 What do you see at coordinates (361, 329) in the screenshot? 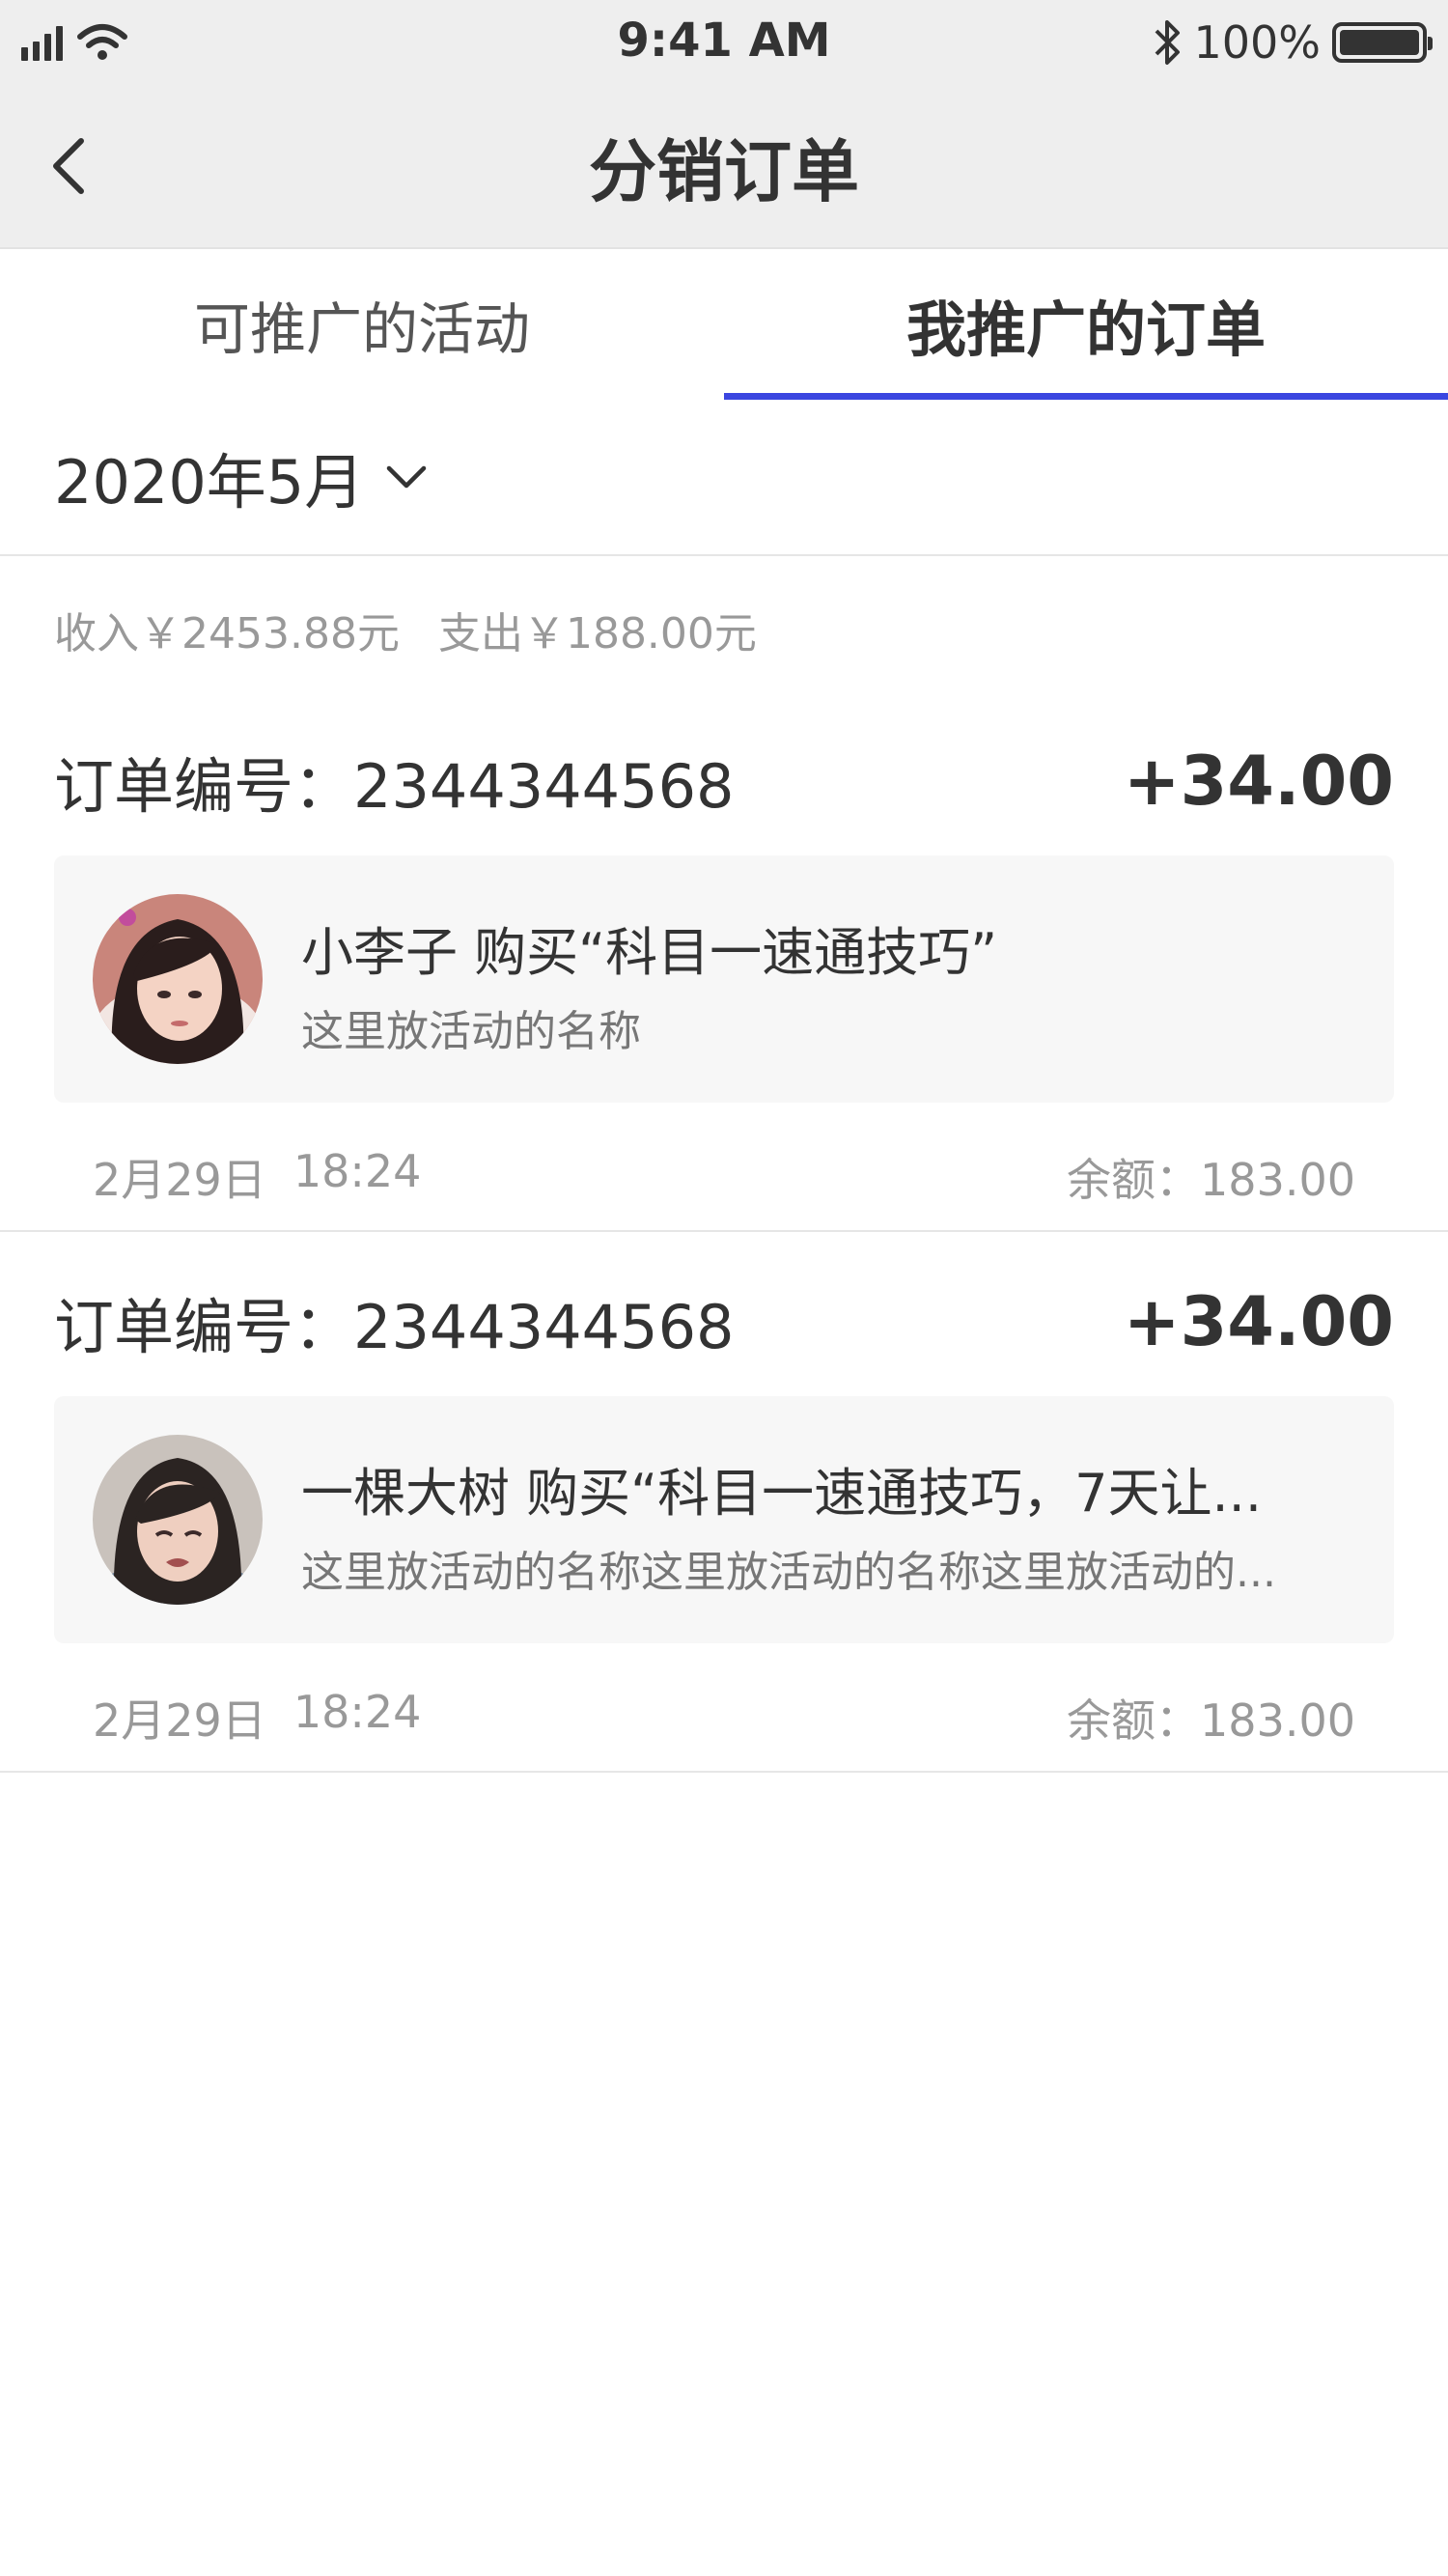
I see `tab-label: 可推广的活动` at bounding box center [361, 329].